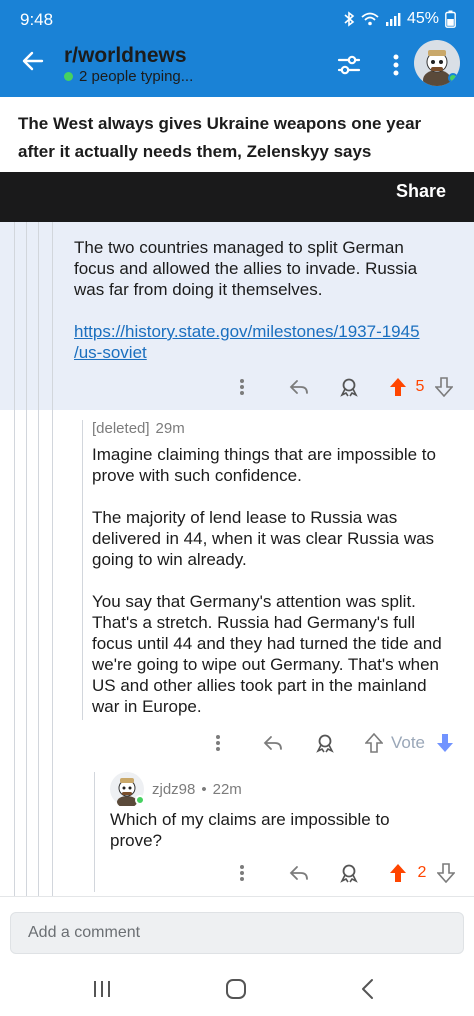 This screenshot has width=474, height=1016. Describe the element at coordinates (227, 789) in the screenshot. I see `comment-age: 22m` at that location.